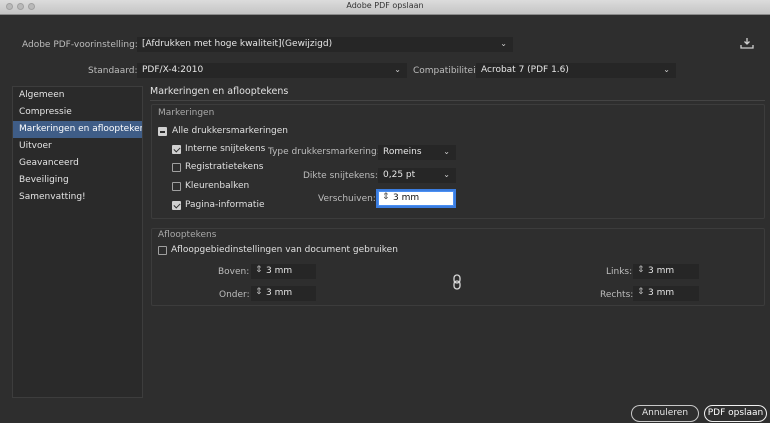 The image size is (770, 423). Describe the element at coordinates (576, 70) in the screenshot. I see `compatibility-select: Acrobat 7 (PDF 1.6) ⌄` at that location.